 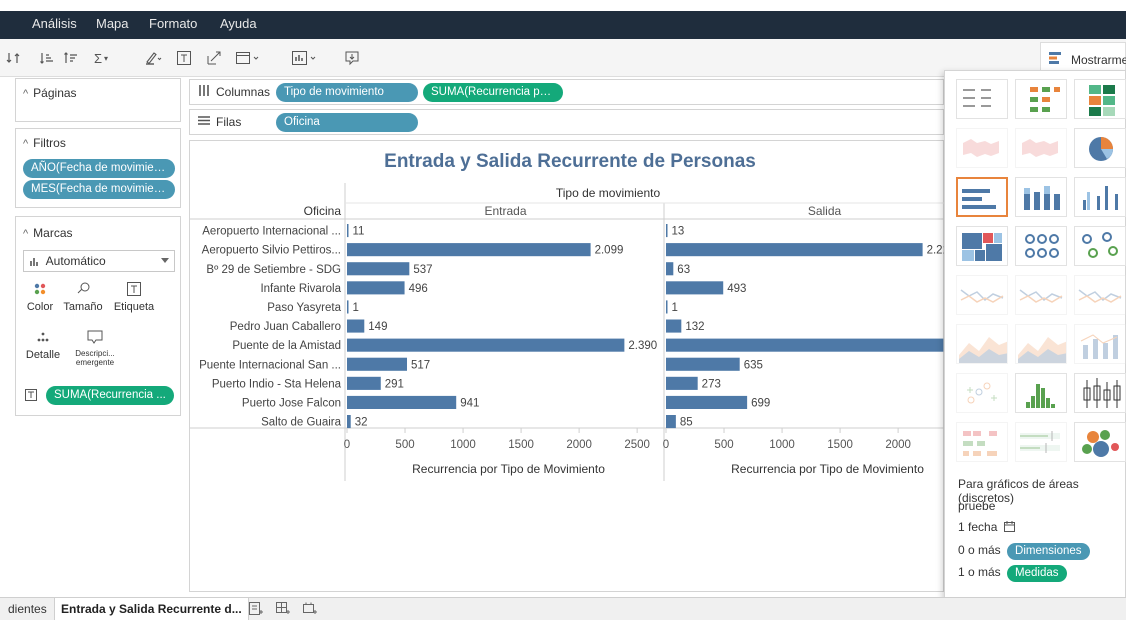 What do you see at coordinates (422, 270) in the screenshot?
I see `data-label: 537` at bounding box center [422, 270].